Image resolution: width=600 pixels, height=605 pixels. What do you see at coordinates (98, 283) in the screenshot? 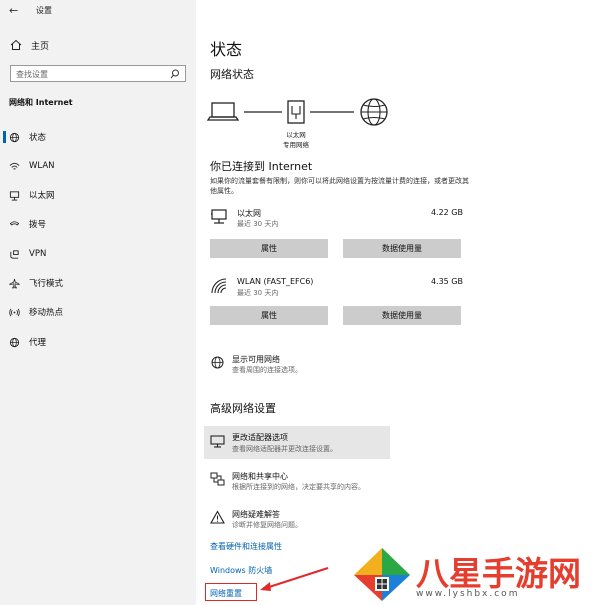
I see `sidebar-item-airplane-mode: 飞行模式` at bounding box center [98, 283].